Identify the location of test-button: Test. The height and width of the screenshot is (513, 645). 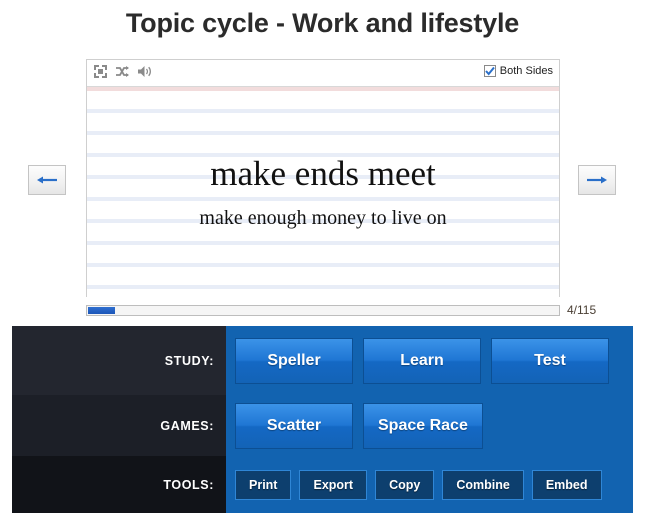
(550, 360).